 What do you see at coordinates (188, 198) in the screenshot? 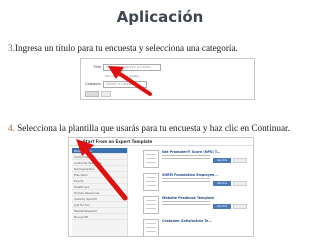
I see `template-name: Website Feedback Template` at bounding box center [188, 198].